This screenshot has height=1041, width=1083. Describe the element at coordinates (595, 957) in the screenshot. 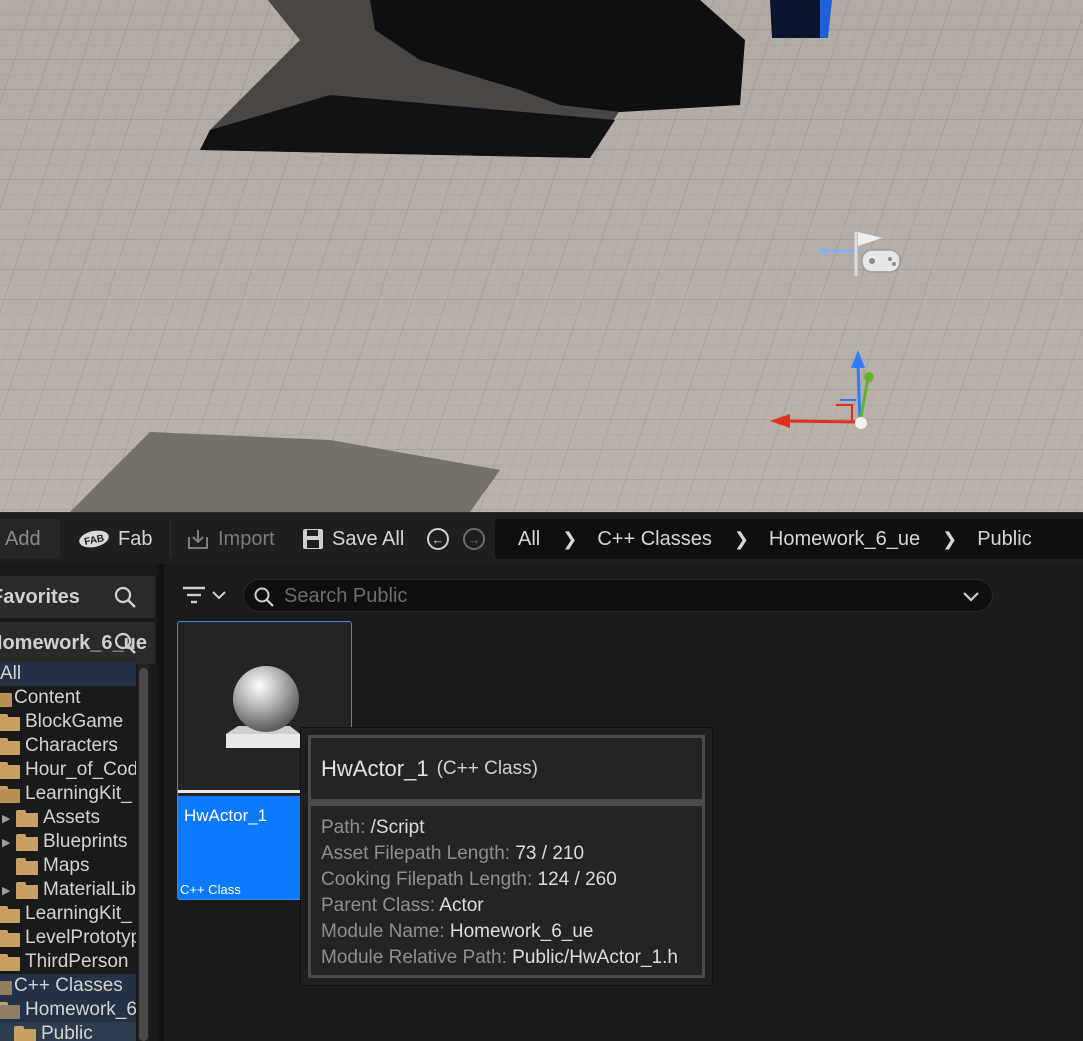

I see `tooltip-value: Public/HwActor_1.h` at that location.